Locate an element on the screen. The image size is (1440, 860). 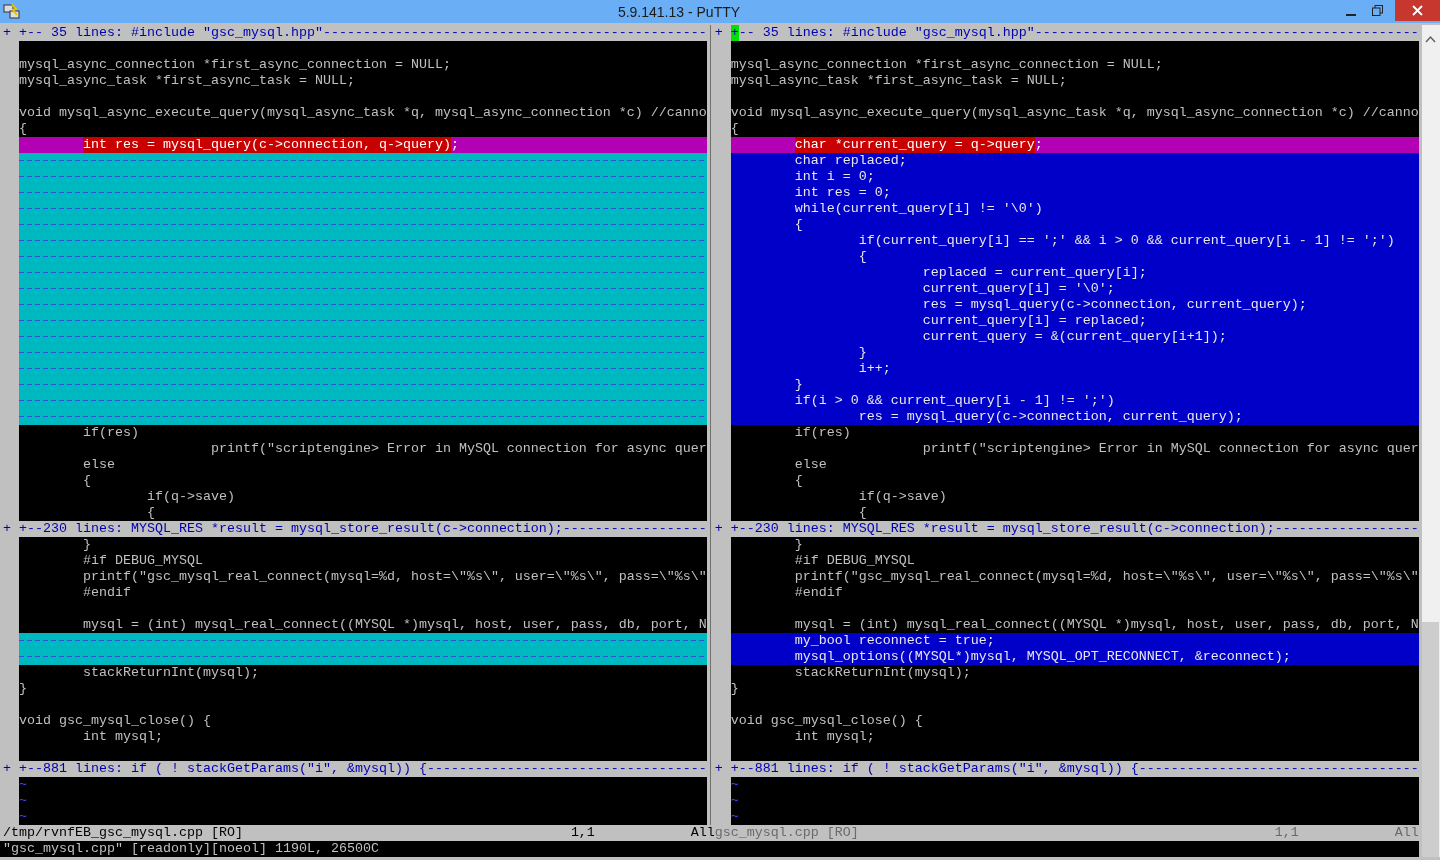
restore-icon is located at coordinates (1377, 10).